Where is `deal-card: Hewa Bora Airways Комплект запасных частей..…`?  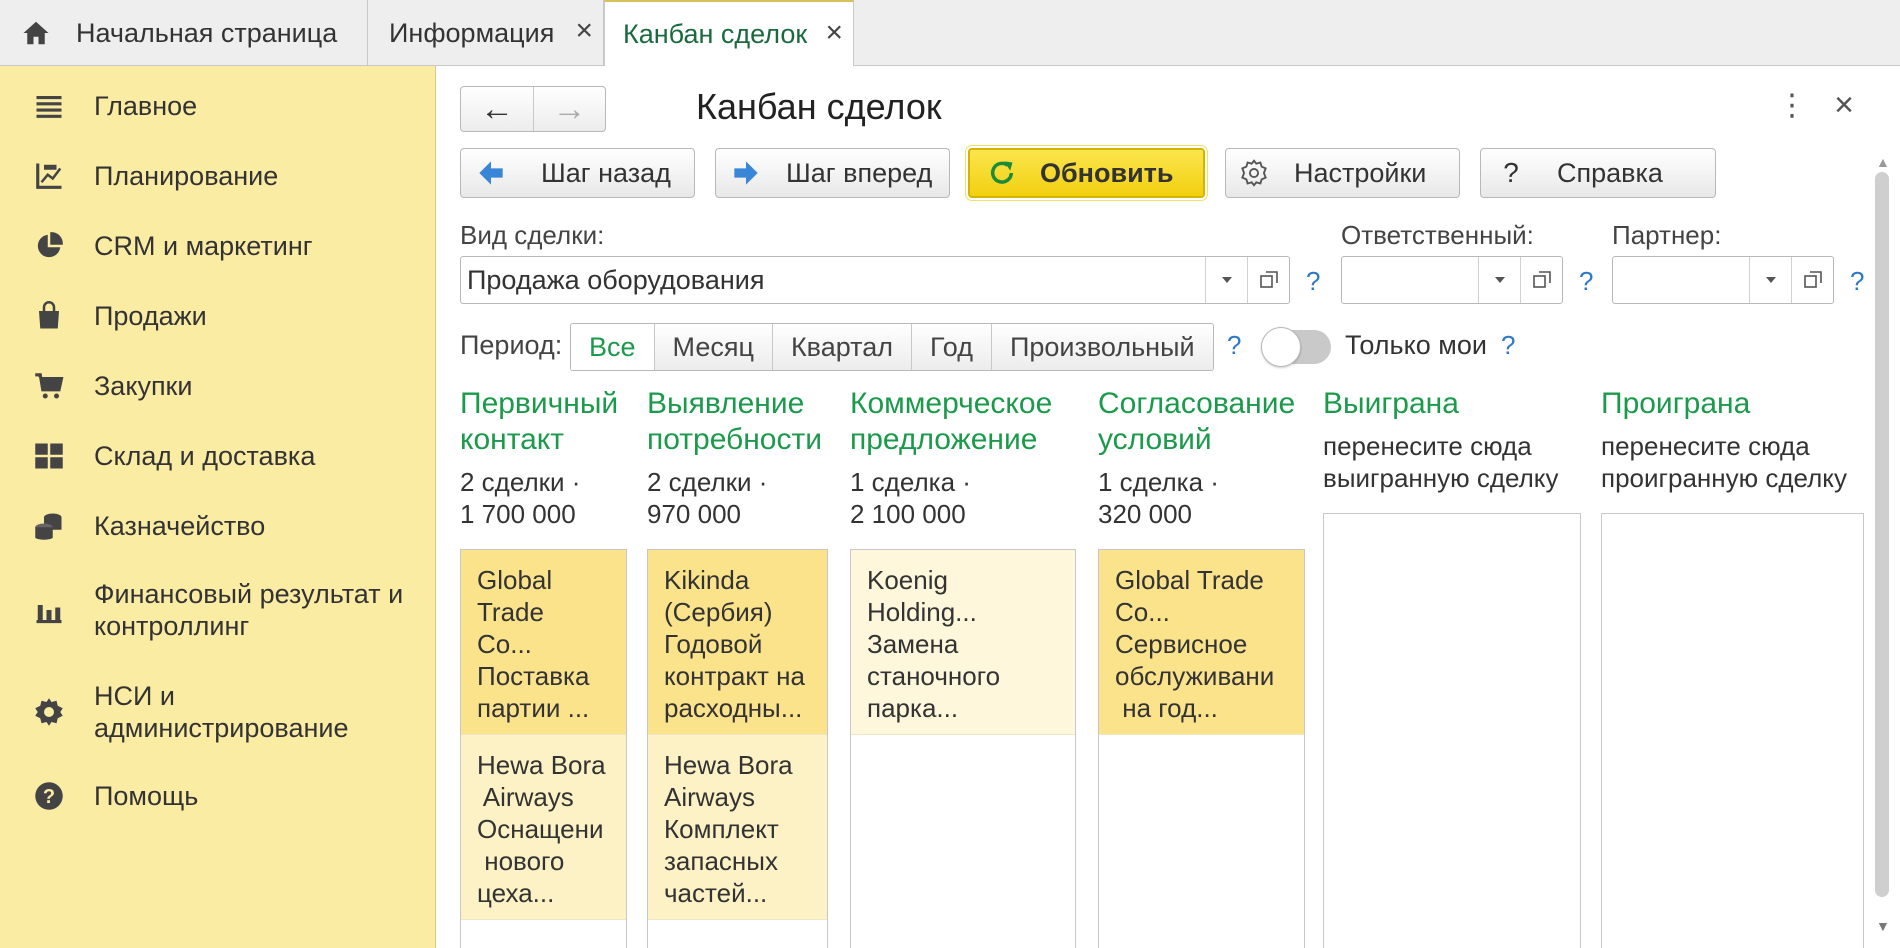
deal-card: Hewa Bora Airways Комплект запасных частей..… is located at coordinates (737, 827).